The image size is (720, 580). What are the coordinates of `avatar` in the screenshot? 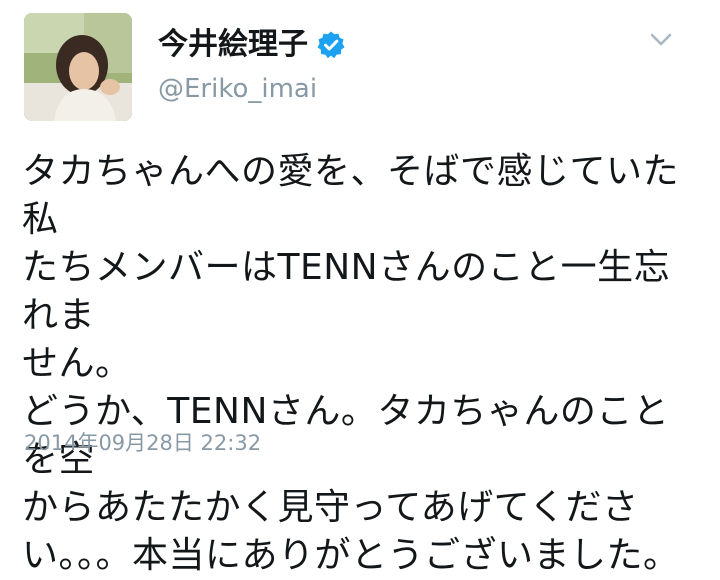 It's located at (78, 67).